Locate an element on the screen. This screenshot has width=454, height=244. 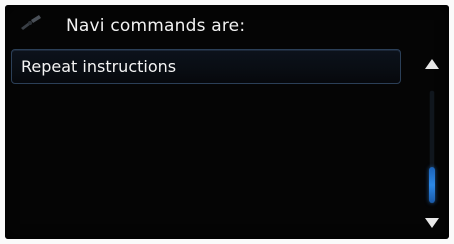
scroll-thumb is located at coordinates (432, 185).